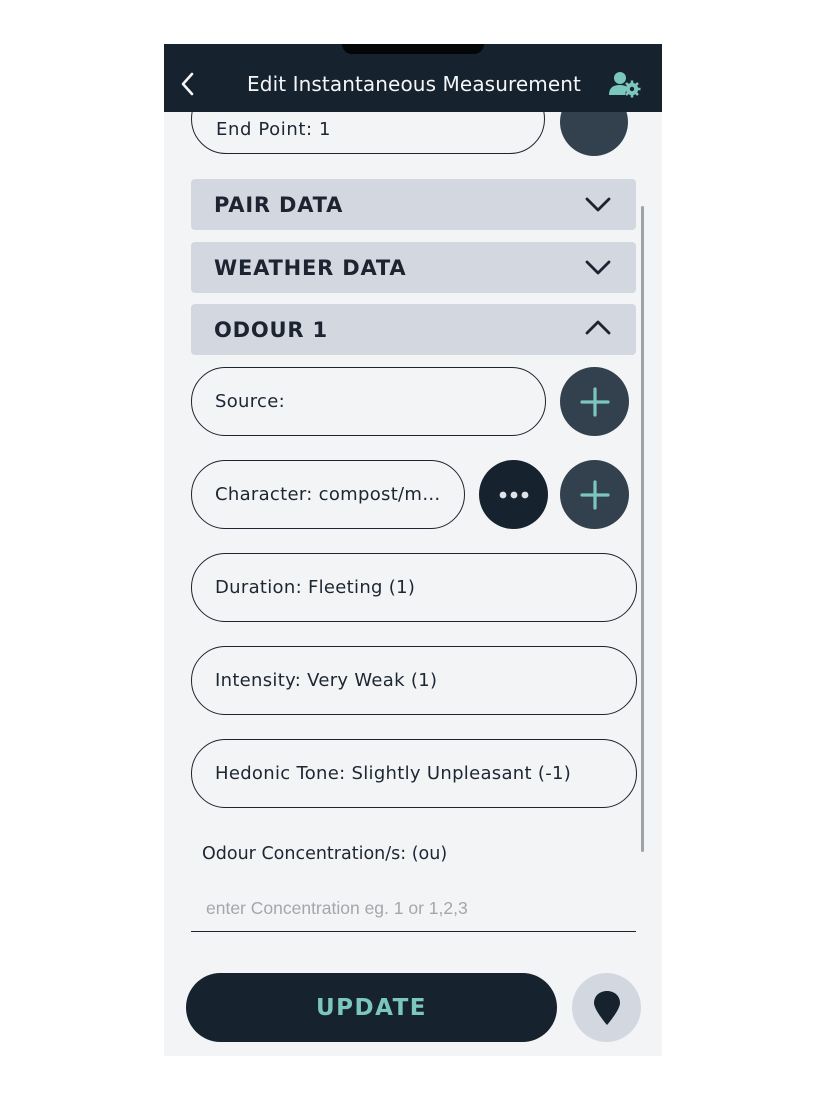 The width and height of the screenshot is (825, 1100). I want to click on top-bar: Edit Instantaneous Measurement, so click(413, 78).